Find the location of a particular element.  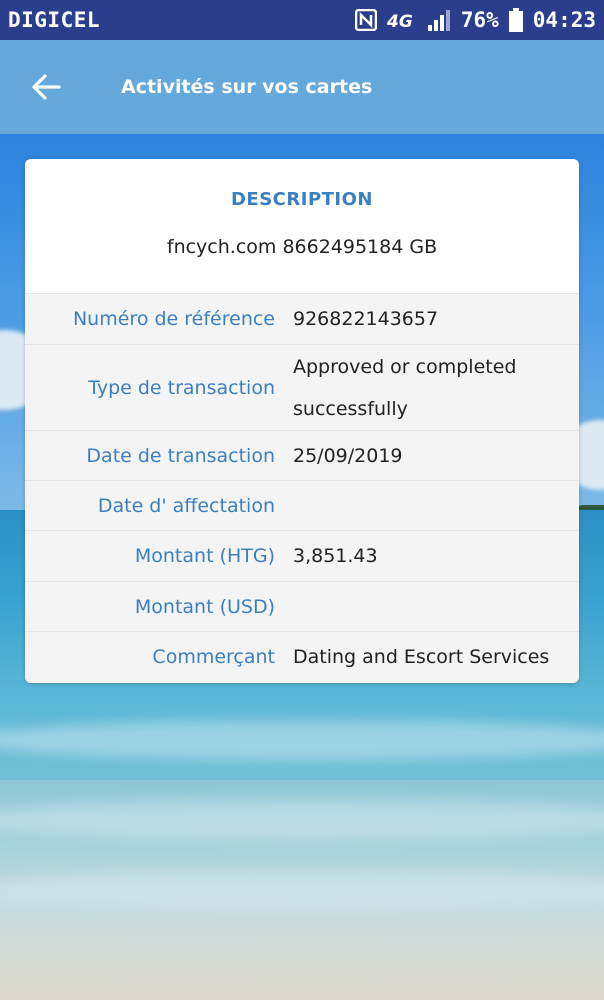

detail-row-reference: Numéro de référence 926822143657 is located at coordinates (302, 319).